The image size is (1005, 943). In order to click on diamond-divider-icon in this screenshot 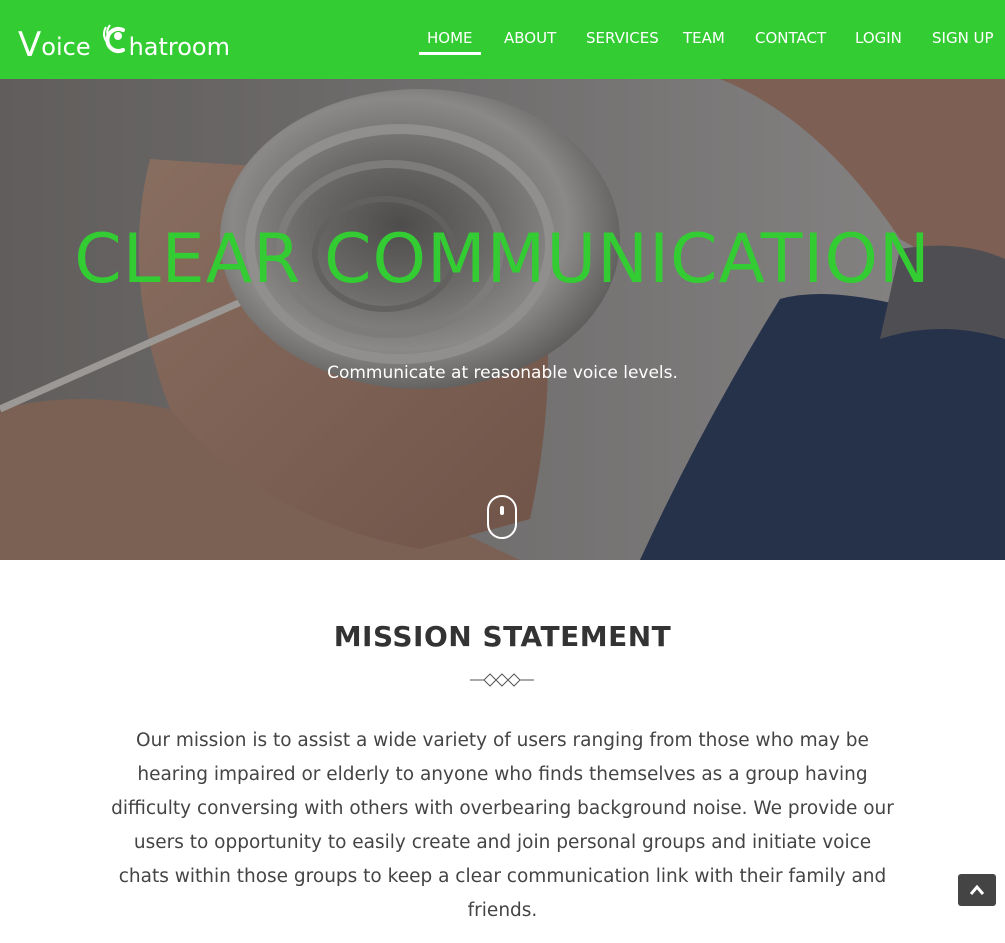, I will do `click(502, 680)`.